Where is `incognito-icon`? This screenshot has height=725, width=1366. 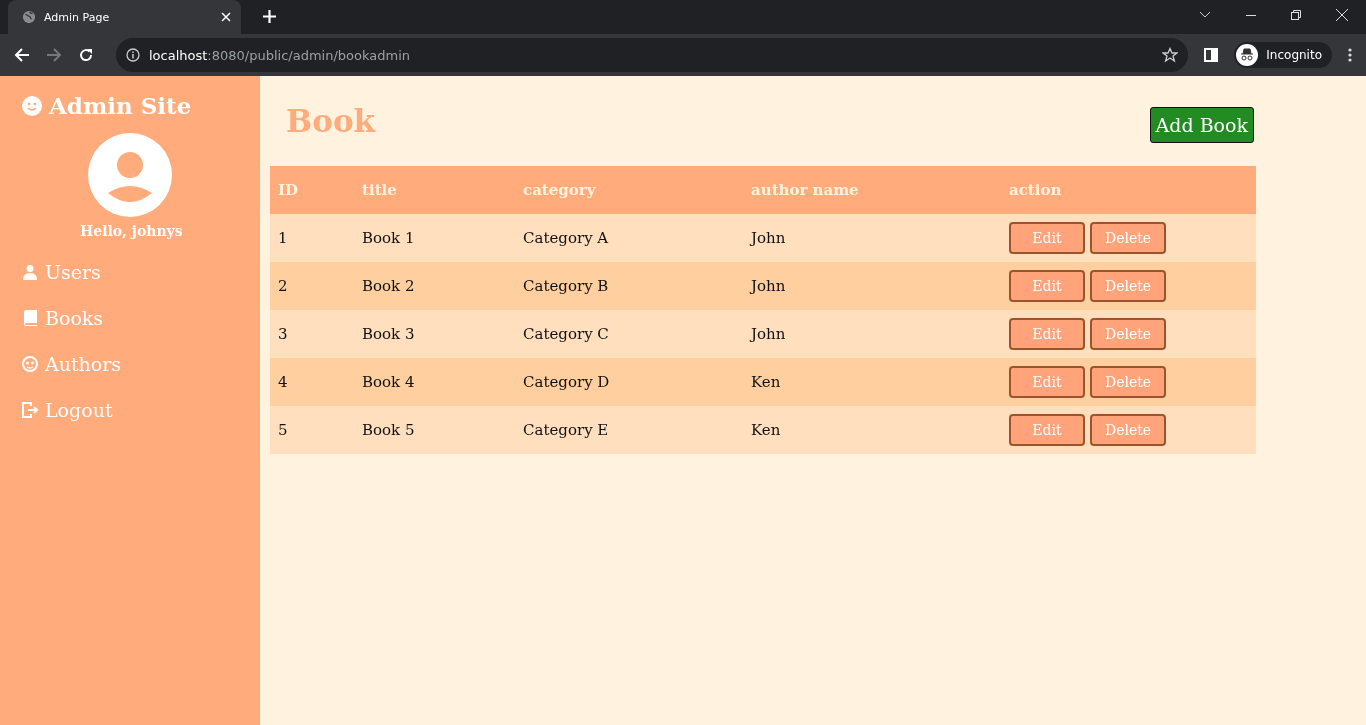 incognito-icon is located at coordinates (1247, 55).